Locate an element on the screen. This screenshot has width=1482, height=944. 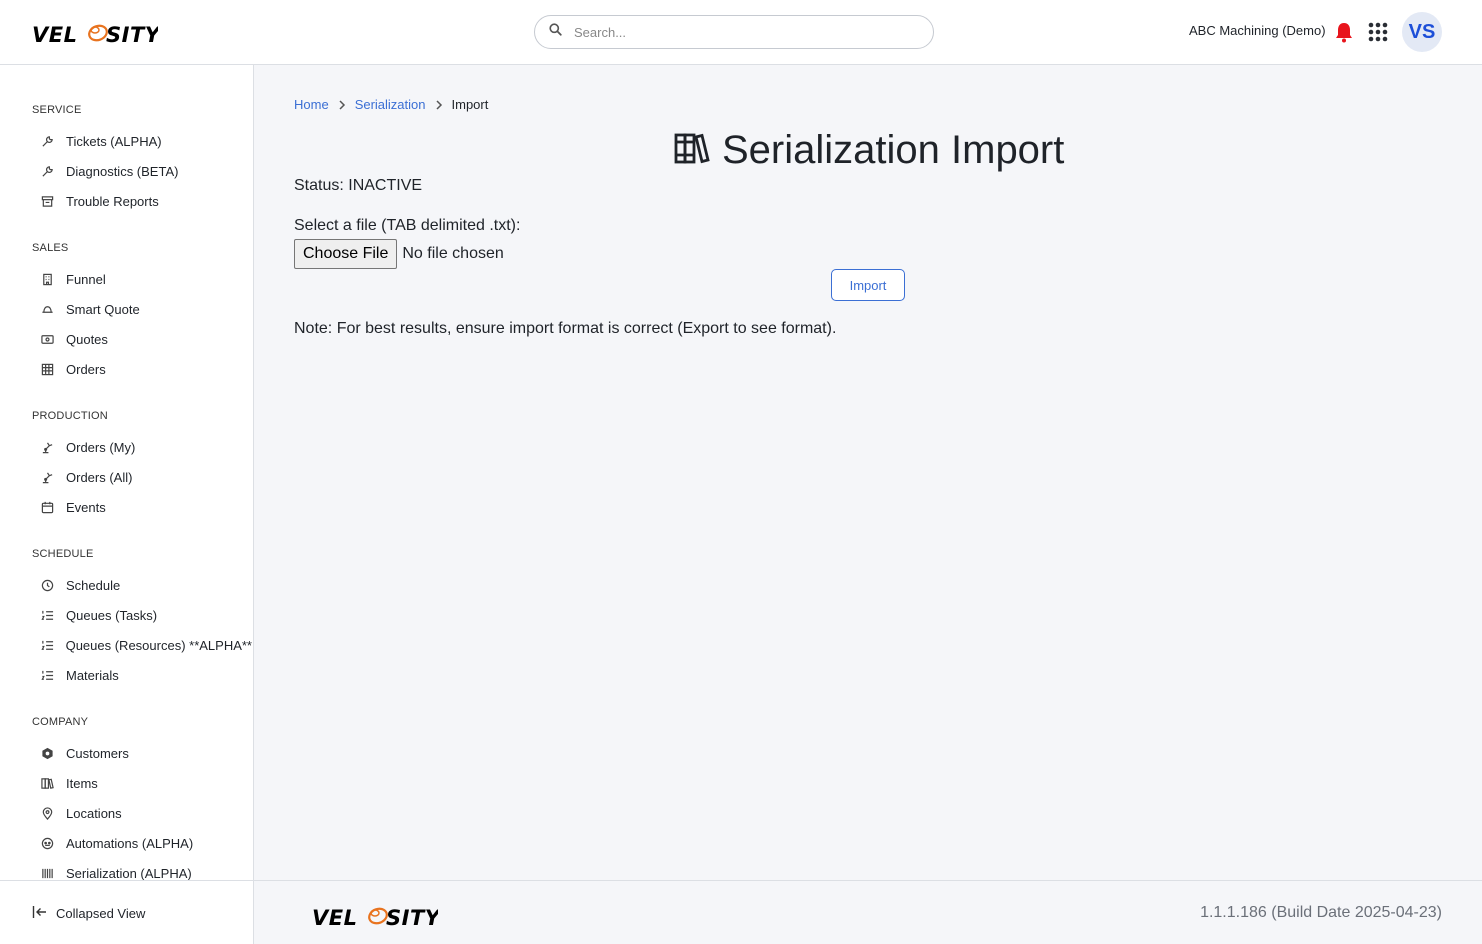
sidebar-item-schedule: Schedule is located at coordinates (142, 585).